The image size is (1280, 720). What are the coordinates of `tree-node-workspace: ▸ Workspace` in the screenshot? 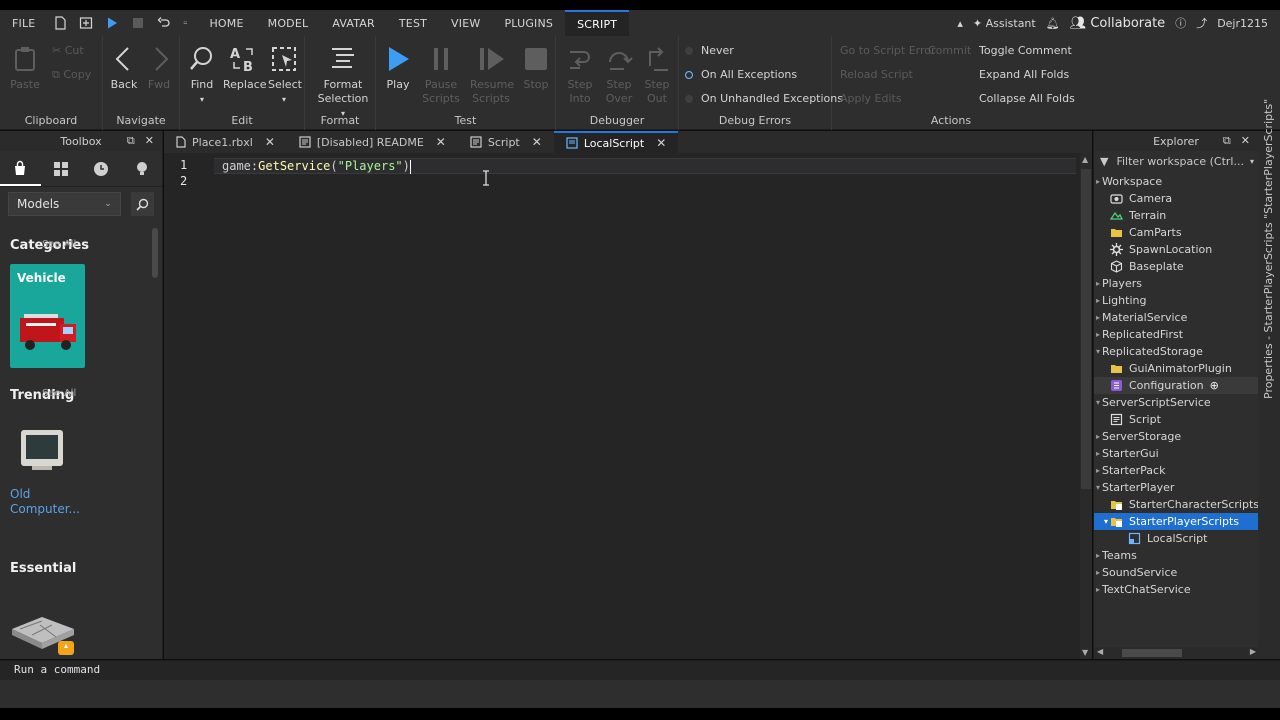 It's located at (1176, 181).